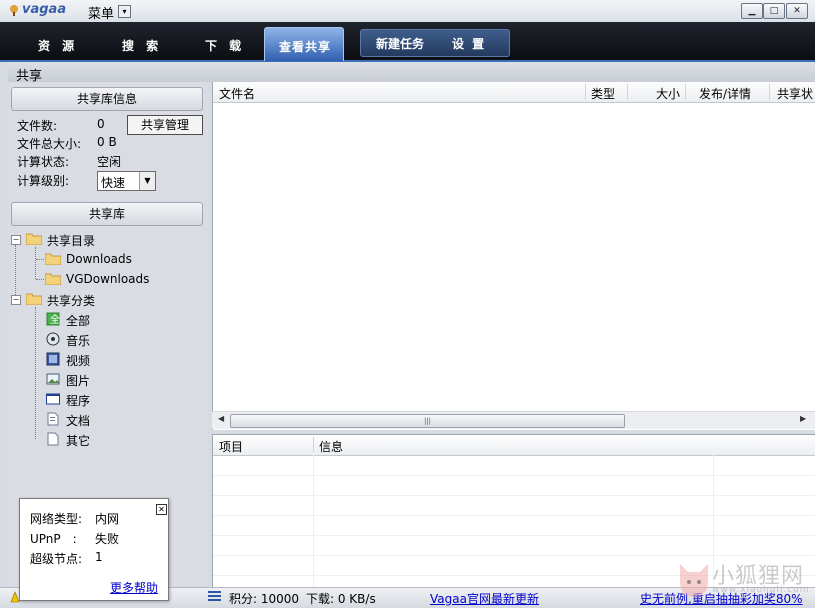 This screenshot has width=815, height=608. What do you see at coordinates (53, 399) in the screenshot?
I see `program-icon` at bounding box center [53, 399].